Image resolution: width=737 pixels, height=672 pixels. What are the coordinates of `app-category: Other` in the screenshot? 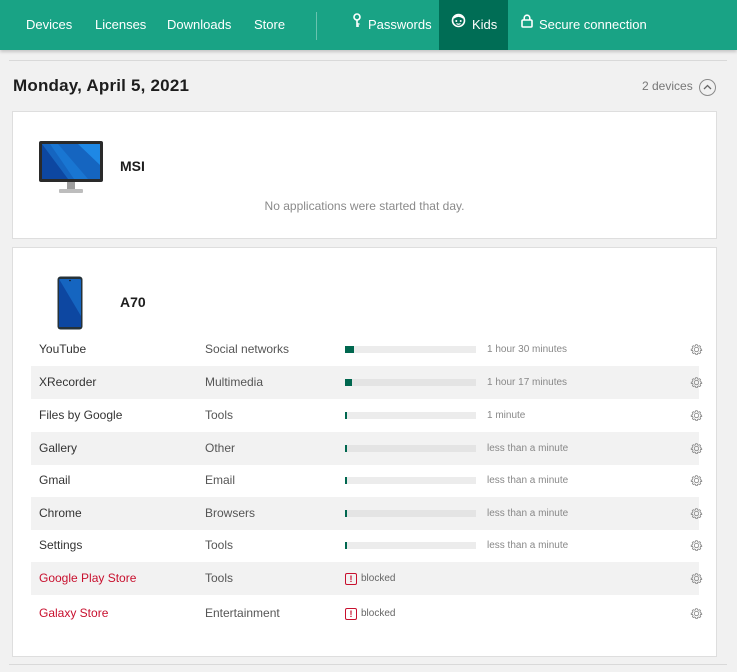 It's located at (220, 448).